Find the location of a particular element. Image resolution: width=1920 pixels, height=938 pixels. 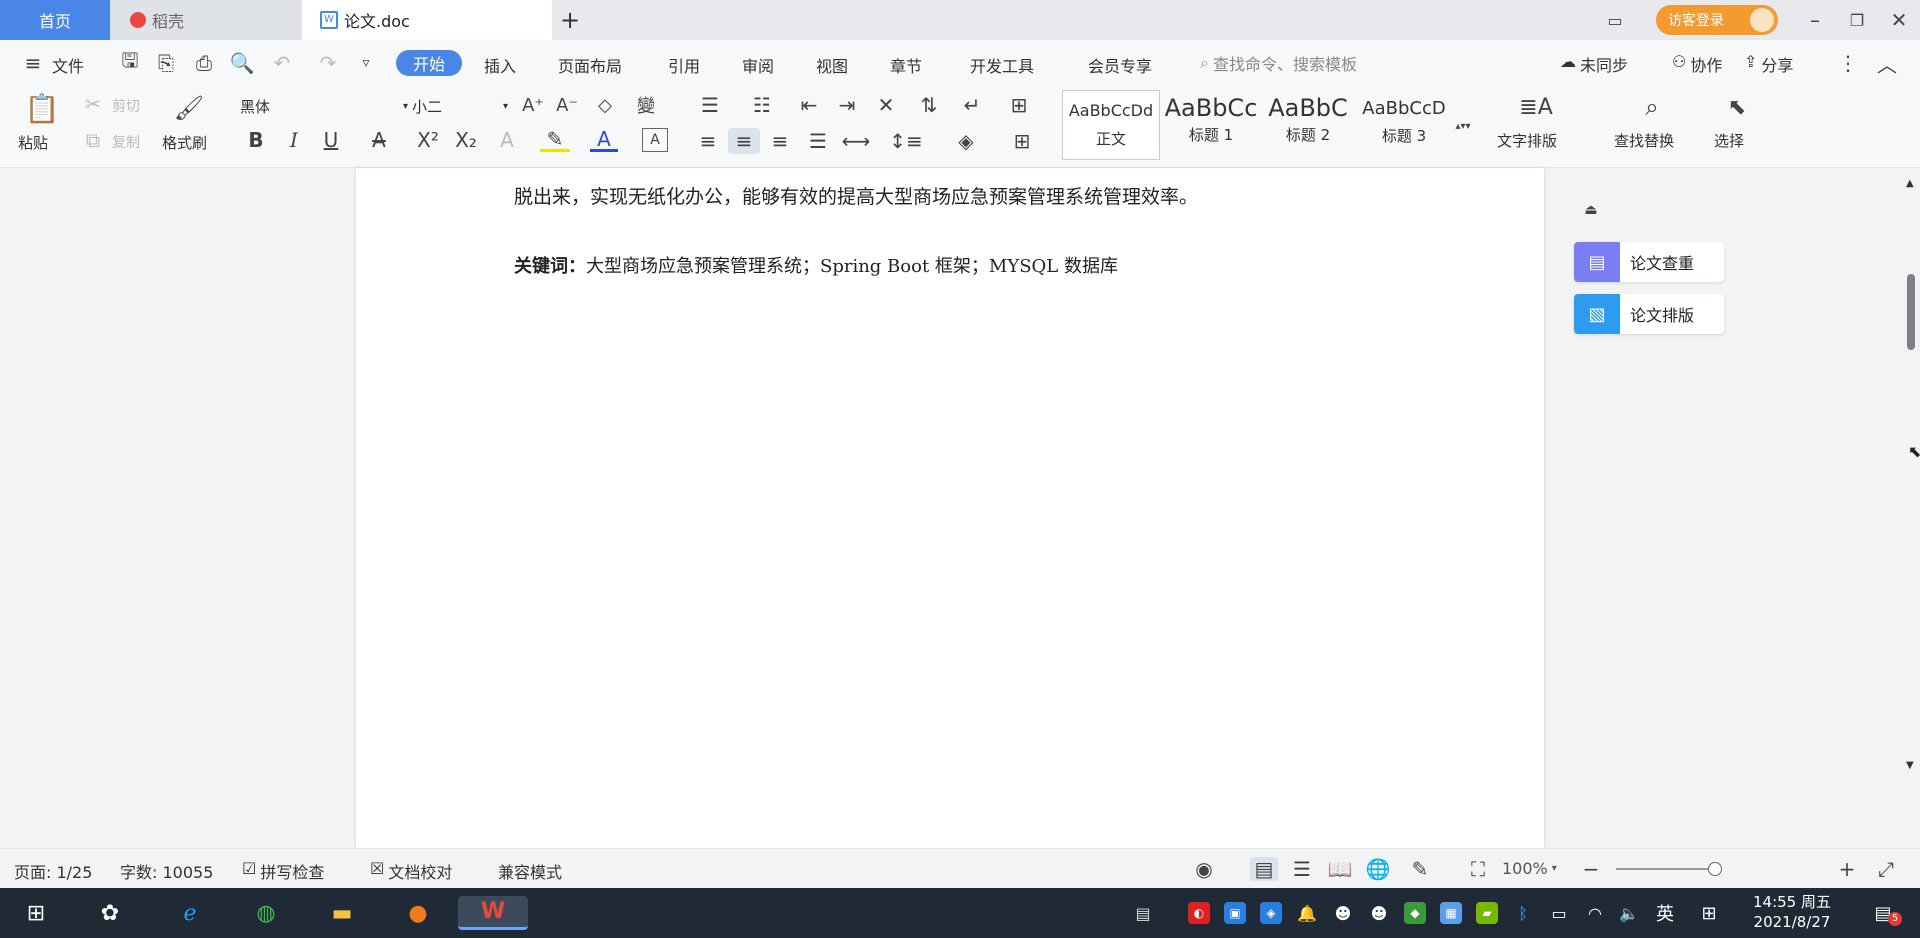

font-size-select: 小二 ▾ is located at coordinates (460, 106).